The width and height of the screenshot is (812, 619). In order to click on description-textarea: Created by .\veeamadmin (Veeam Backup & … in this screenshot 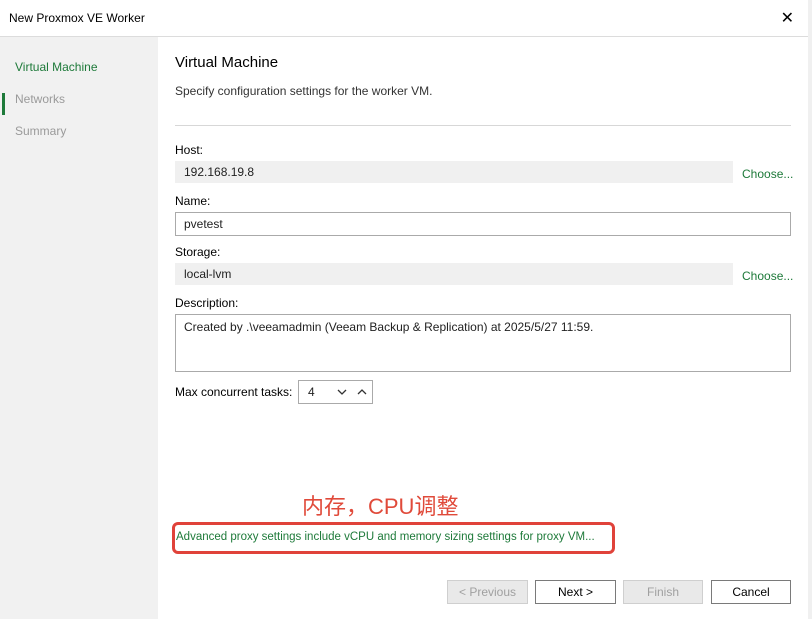, I will do `click(483, 343)`.